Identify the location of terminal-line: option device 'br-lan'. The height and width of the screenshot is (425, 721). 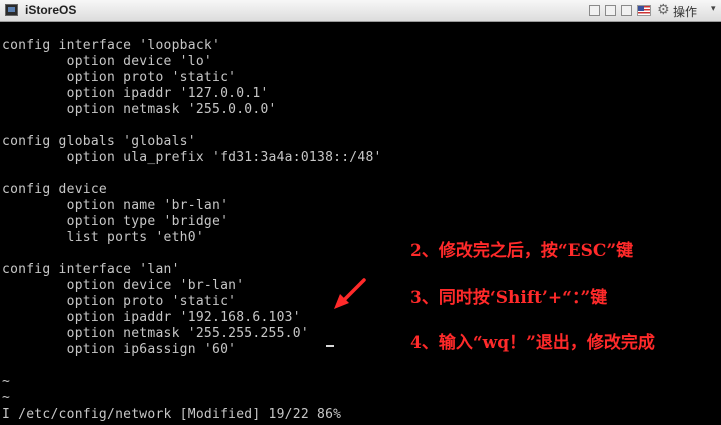
(123, 285).